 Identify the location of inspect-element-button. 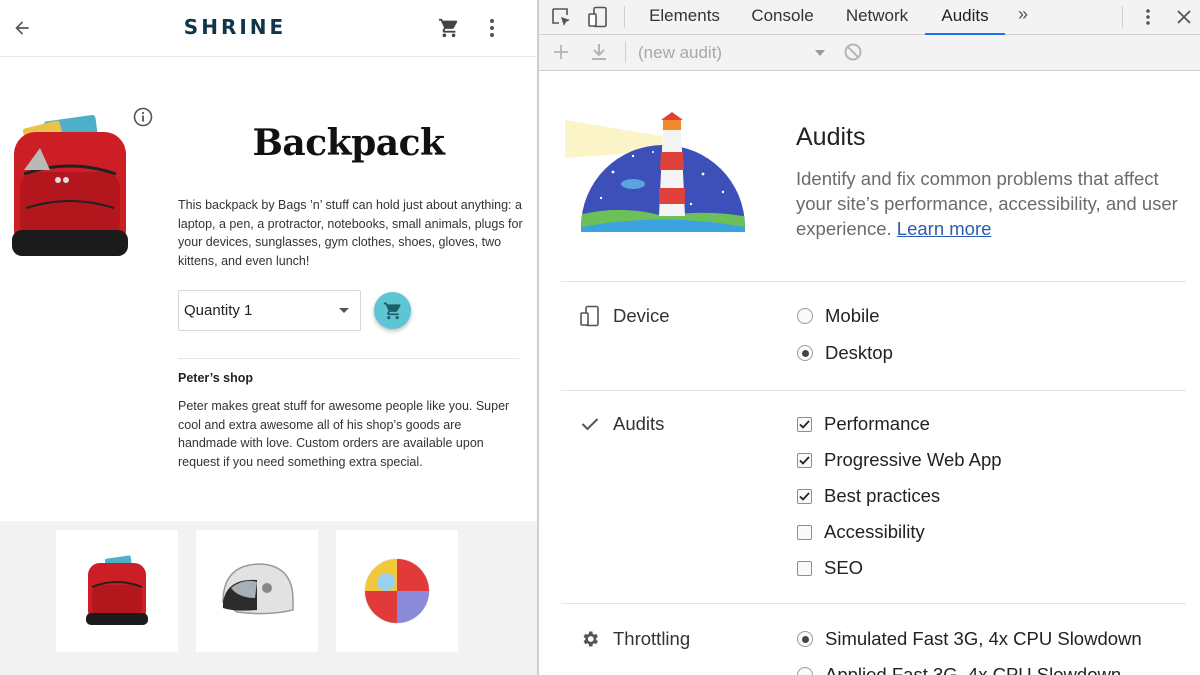
(561, 17).